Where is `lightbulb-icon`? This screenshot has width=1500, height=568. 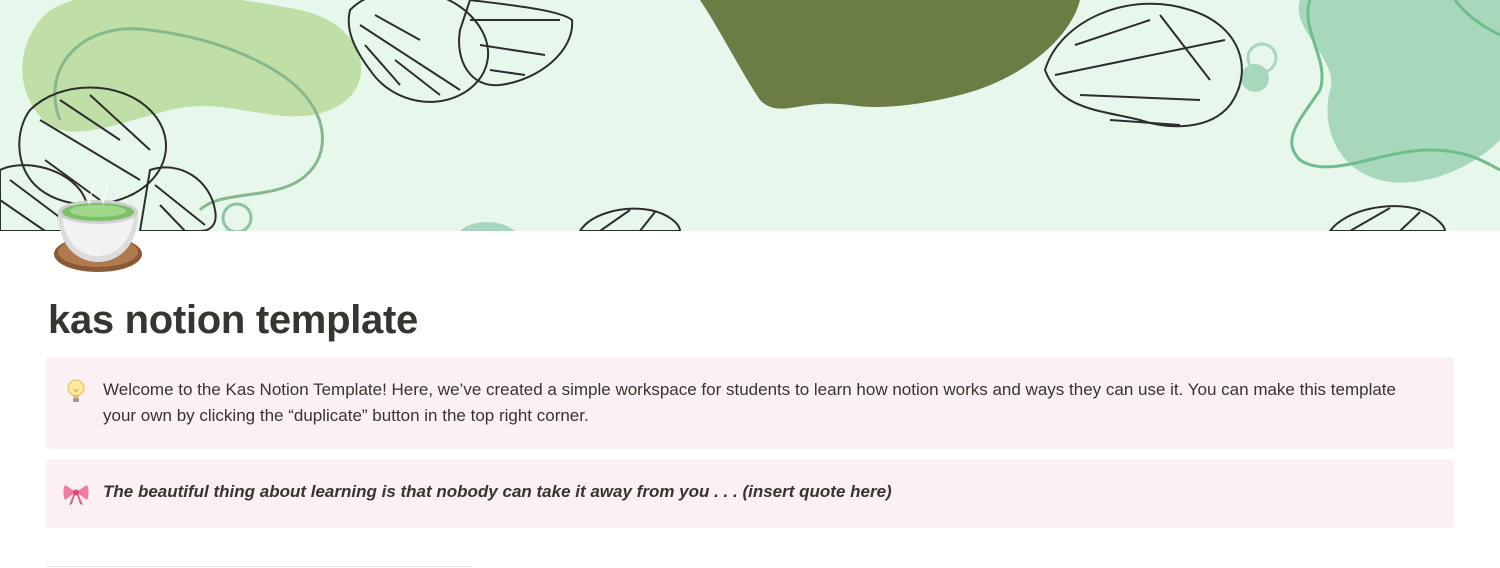
lightbulb-icon is located at coordinates (76, 391).